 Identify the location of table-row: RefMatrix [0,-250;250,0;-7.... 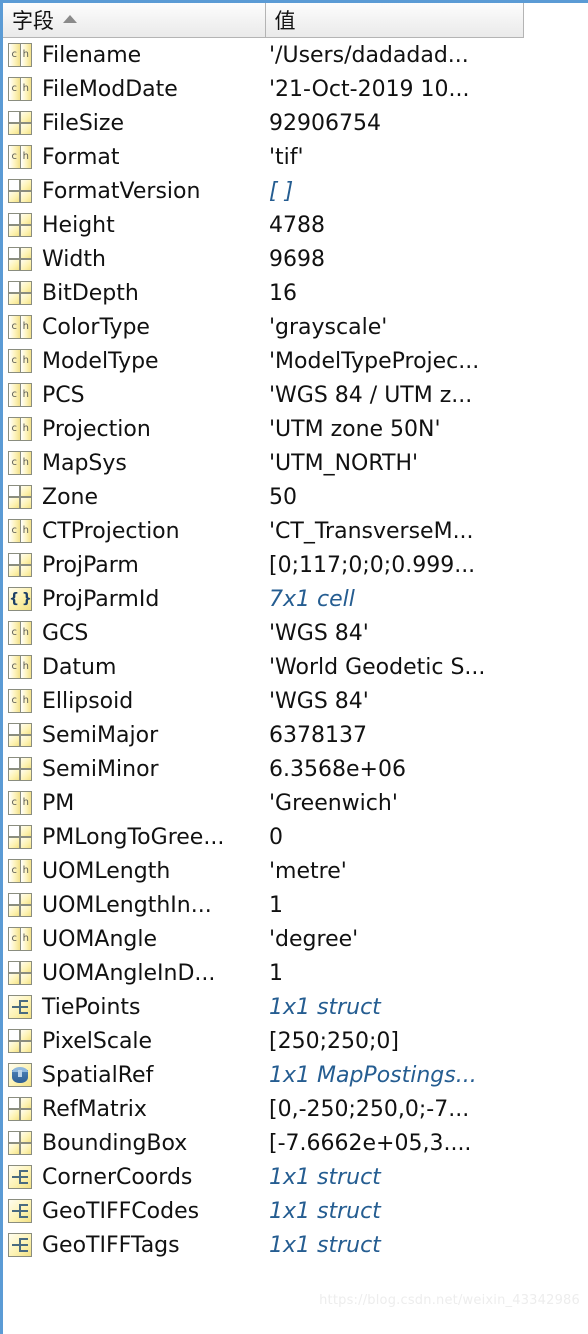
(295, 1109).